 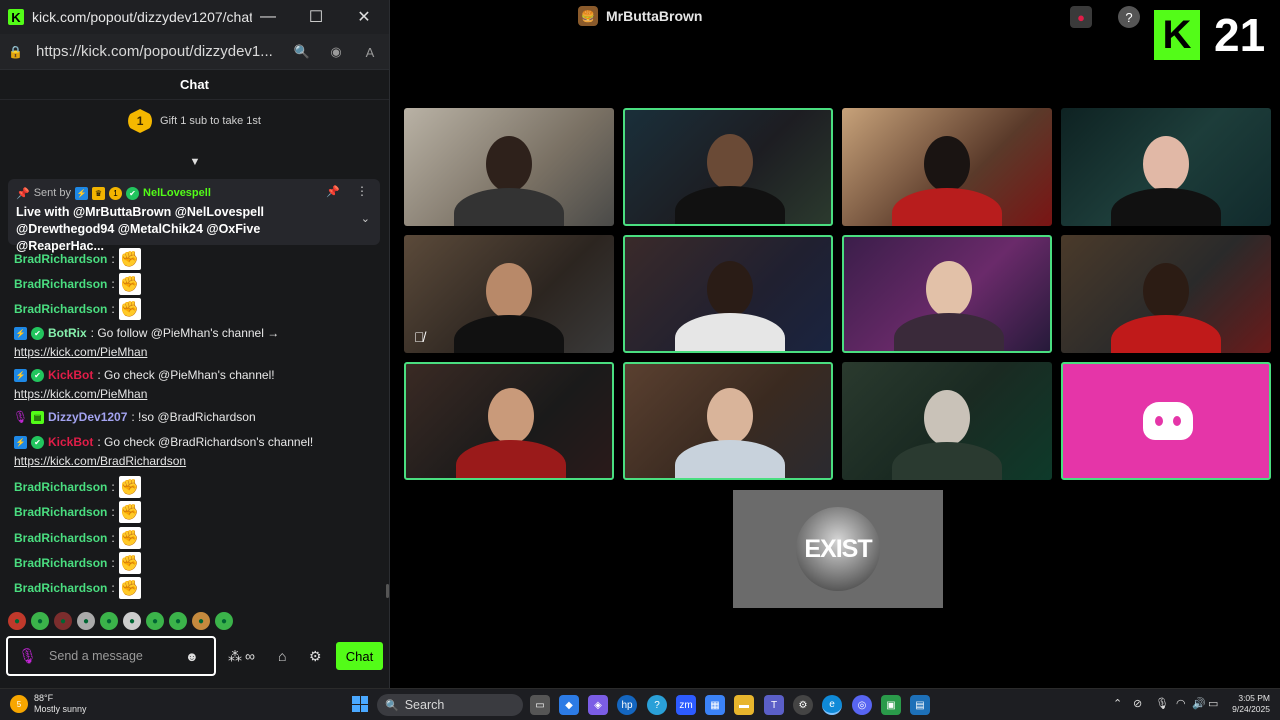 I want to click on mic-tray-icon: 🎙, so click(x=1162, y=703).